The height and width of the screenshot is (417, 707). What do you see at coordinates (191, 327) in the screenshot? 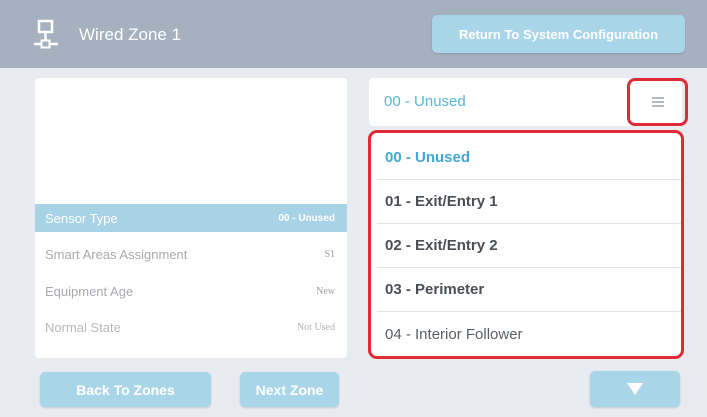
I see `property-row-normal-state: Normal State Not Used` at bounding box center [191, 327].